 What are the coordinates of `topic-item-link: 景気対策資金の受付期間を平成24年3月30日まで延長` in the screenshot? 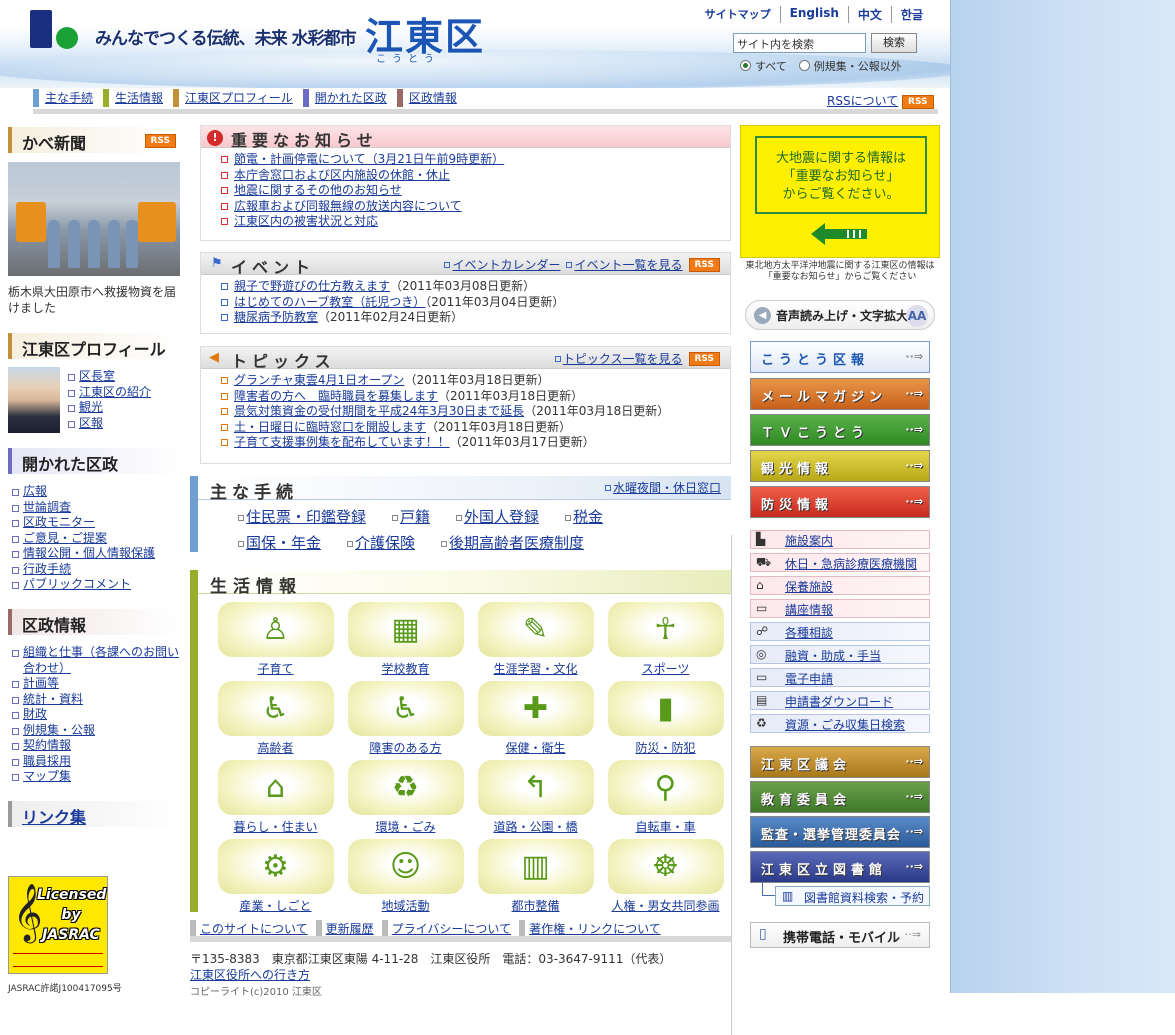 It's located at (379, 411).